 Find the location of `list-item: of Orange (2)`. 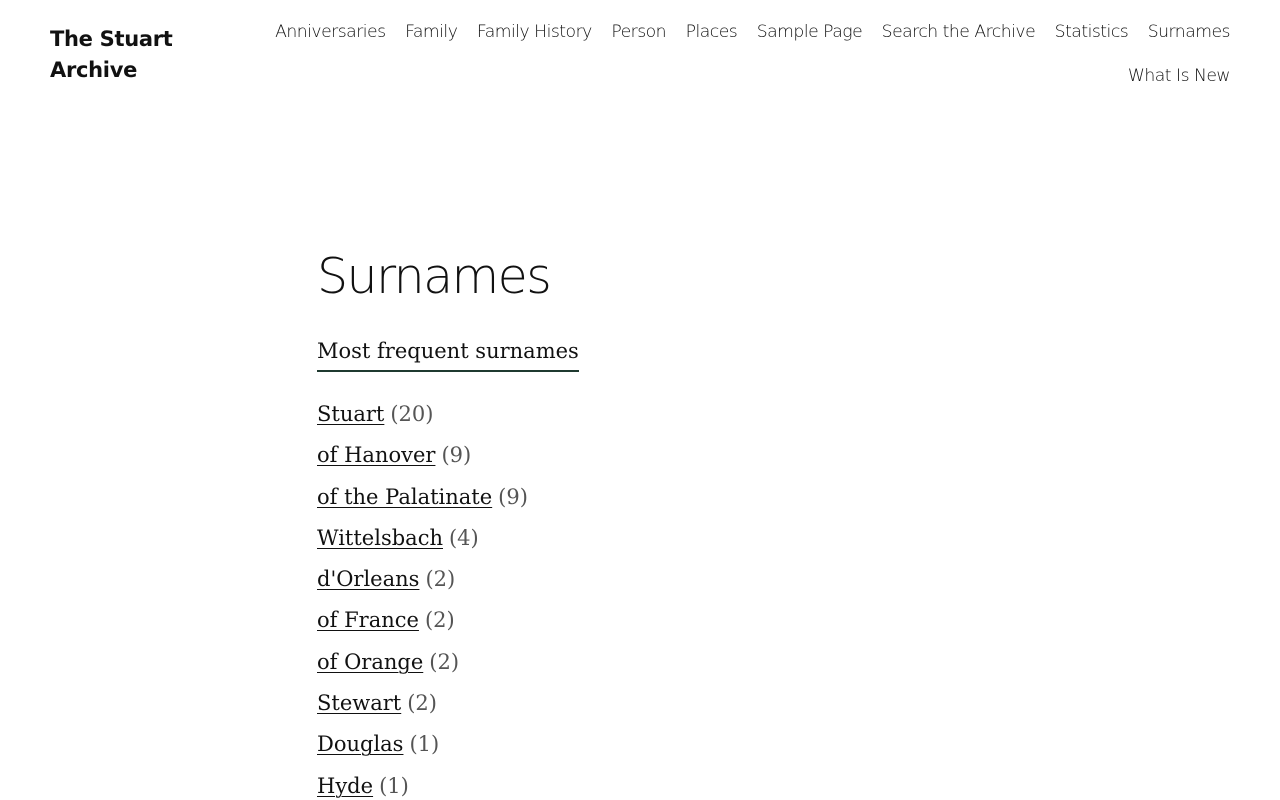

list-item: of Orange (2) is located at coordinates (667, 668).